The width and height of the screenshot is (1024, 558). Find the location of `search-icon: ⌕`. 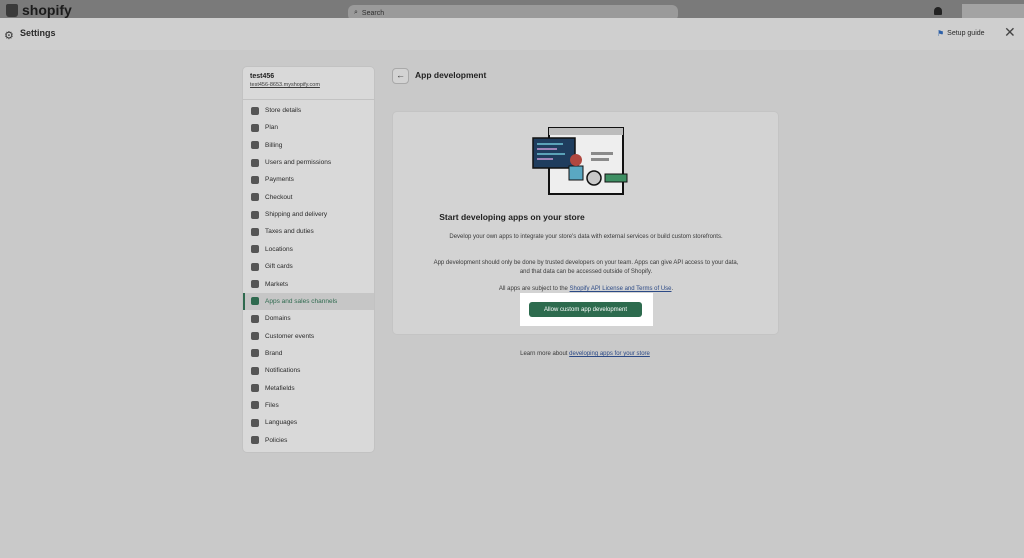

search-icon: ⌕ is located at coordinates (356, 12).